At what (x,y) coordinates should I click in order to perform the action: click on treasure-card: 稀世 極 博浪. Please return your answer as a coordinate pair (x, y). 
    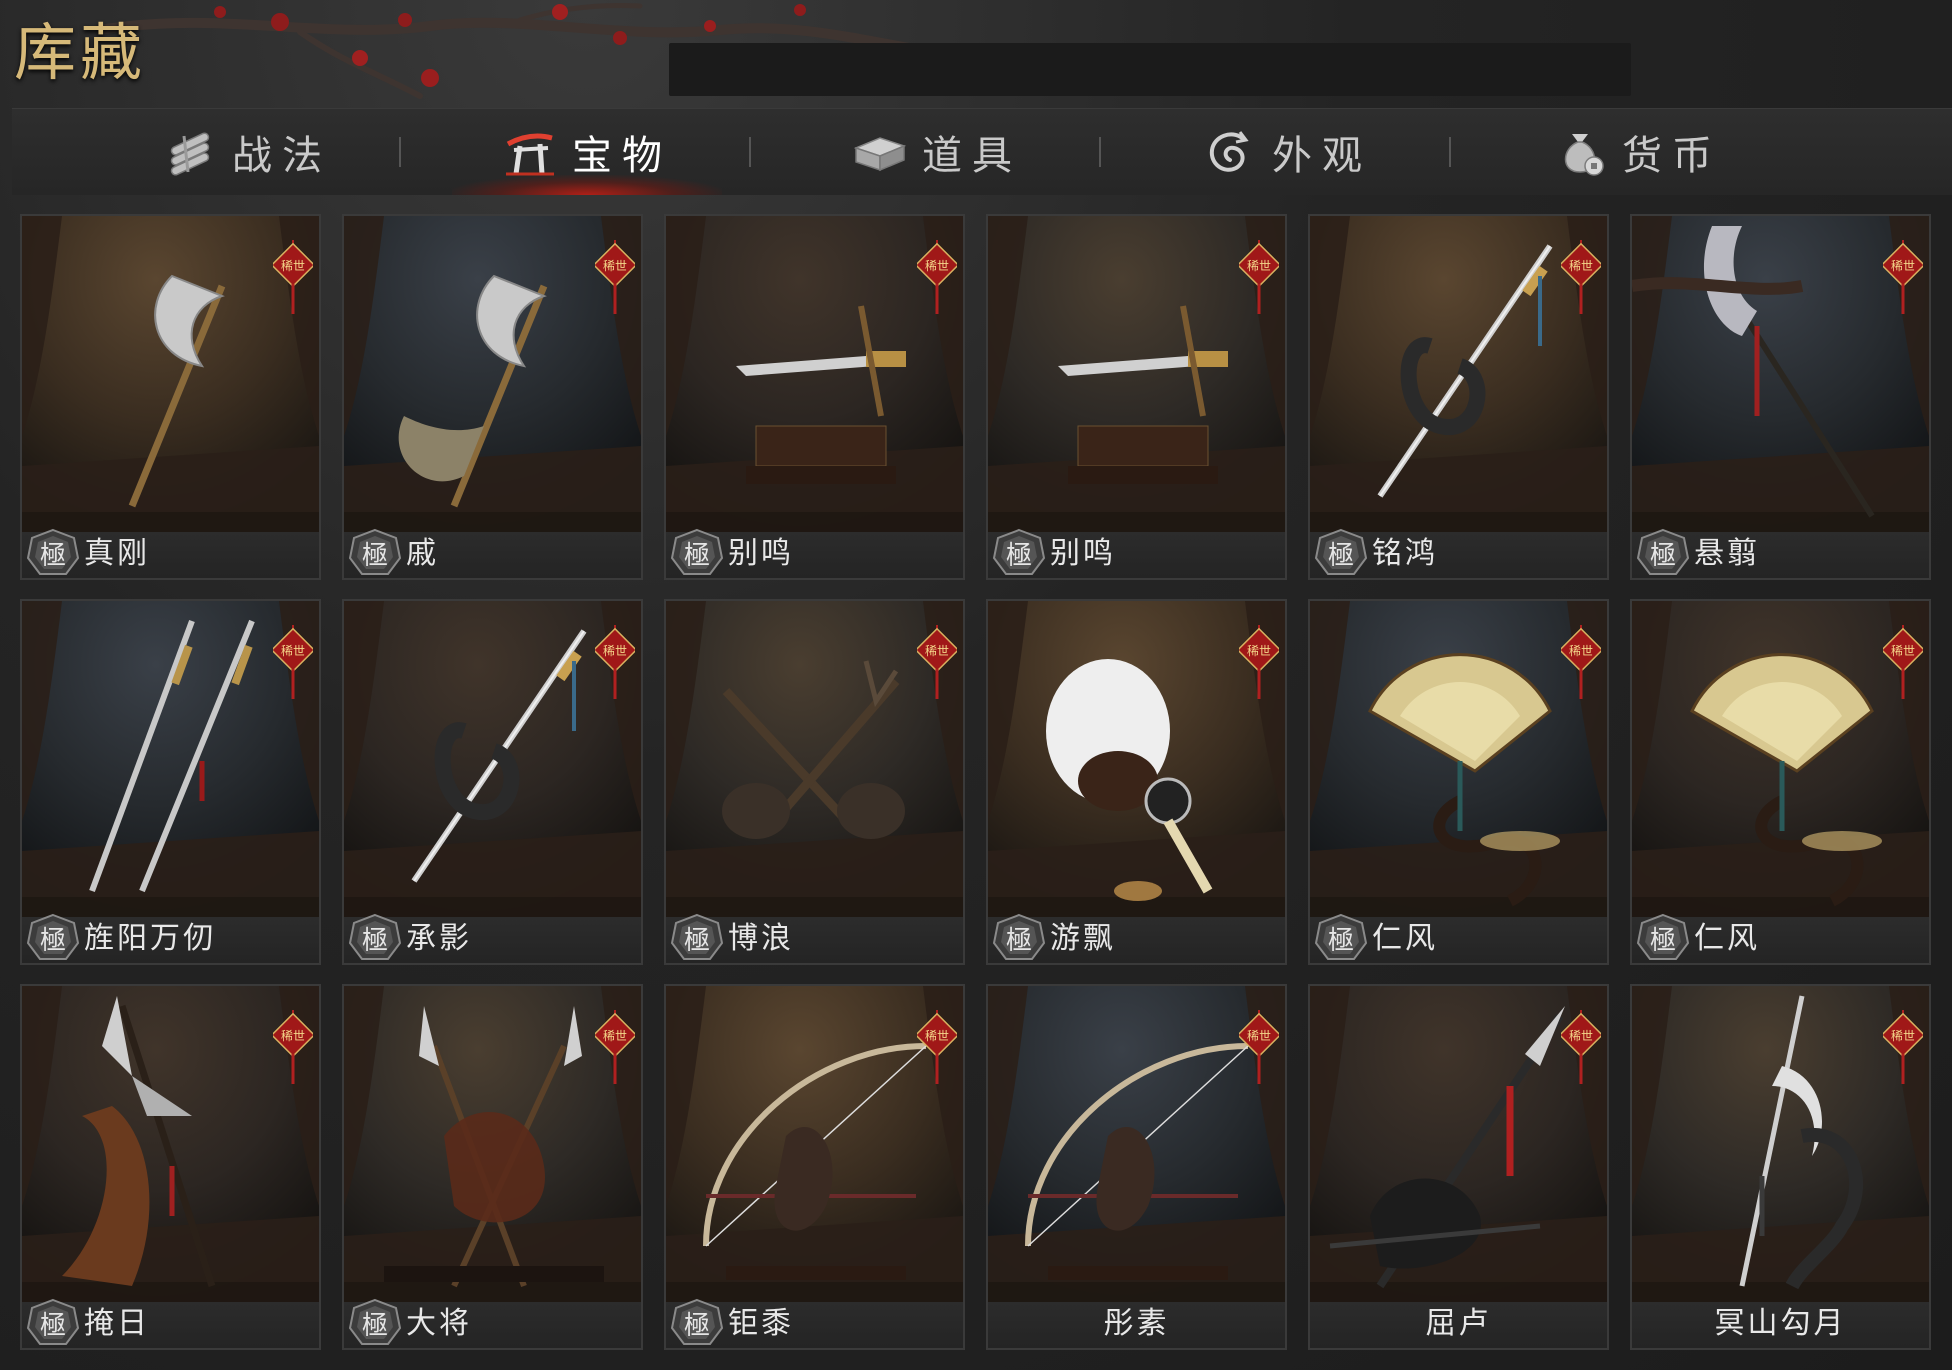
    Looking at the image, I should click on (814, 782).